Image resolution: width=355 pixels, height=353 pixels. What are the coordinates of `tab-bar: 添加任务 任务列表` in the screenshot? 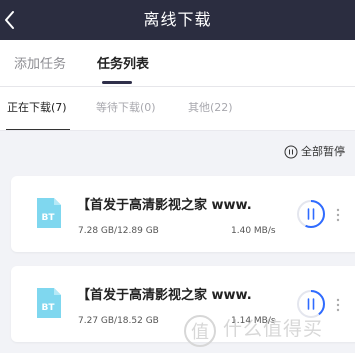 It's located at (177, 63).